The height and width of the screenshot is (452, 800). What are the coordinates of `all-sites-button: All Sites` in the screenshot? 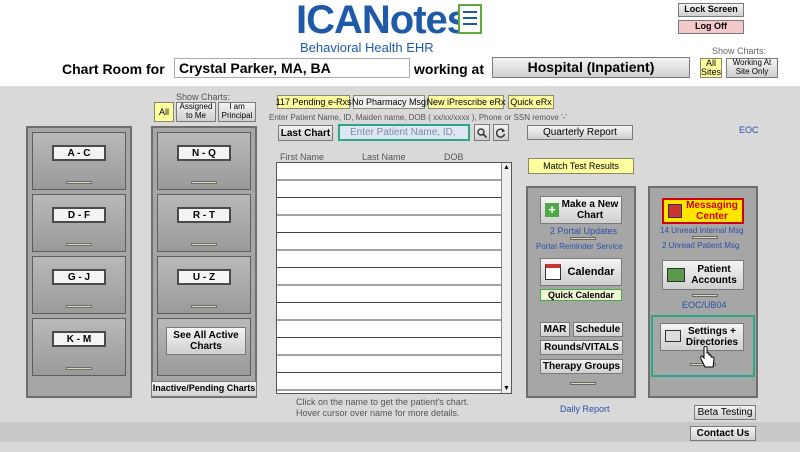 It's located at (711, 68).